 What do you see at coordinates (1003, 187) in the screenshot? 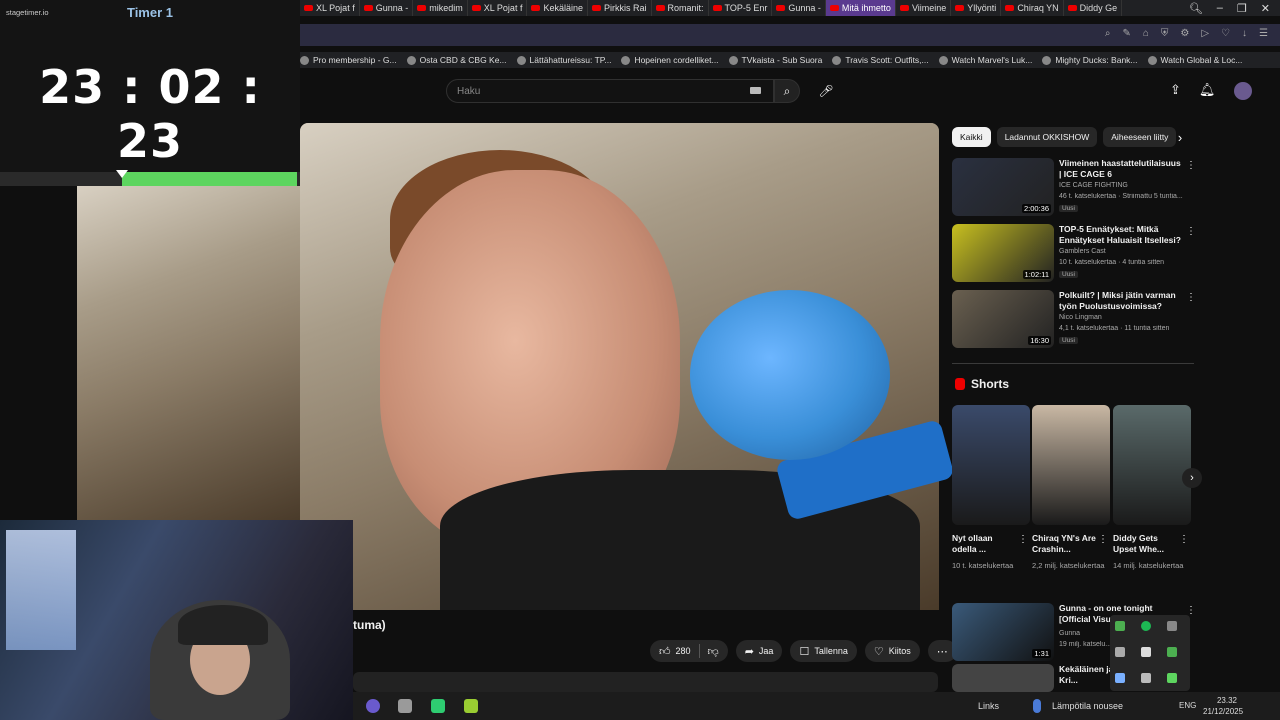
I see `thumbnail: 2:00:36` at bounding box center [1003, 187].